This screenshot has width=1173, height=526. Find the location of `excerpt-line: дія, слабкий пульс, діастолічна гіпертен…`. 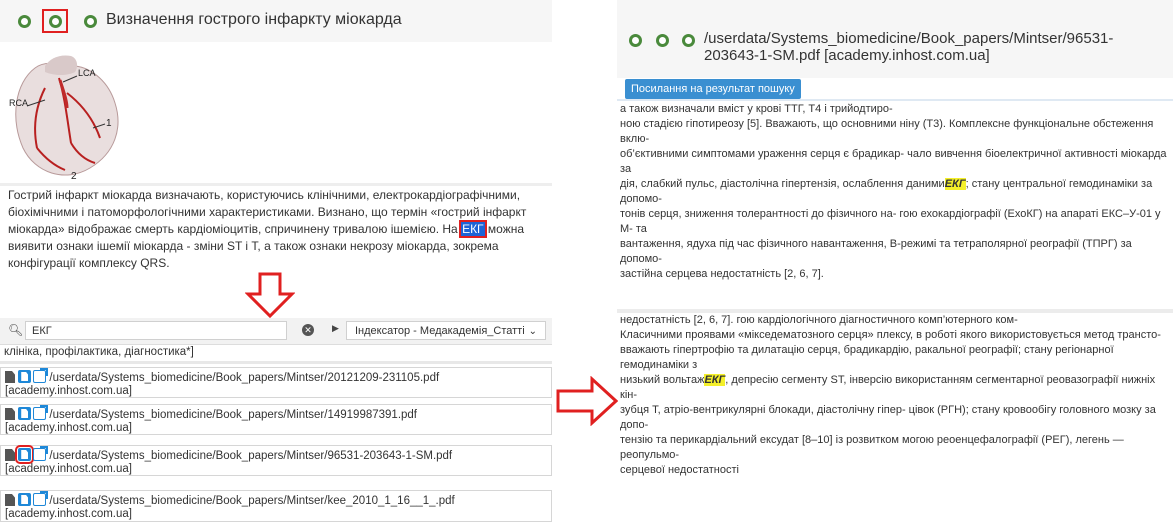

excerpt-line: дія, слабкий пульс, діастолічна гіпертен… is located at coordinates (894, 192).